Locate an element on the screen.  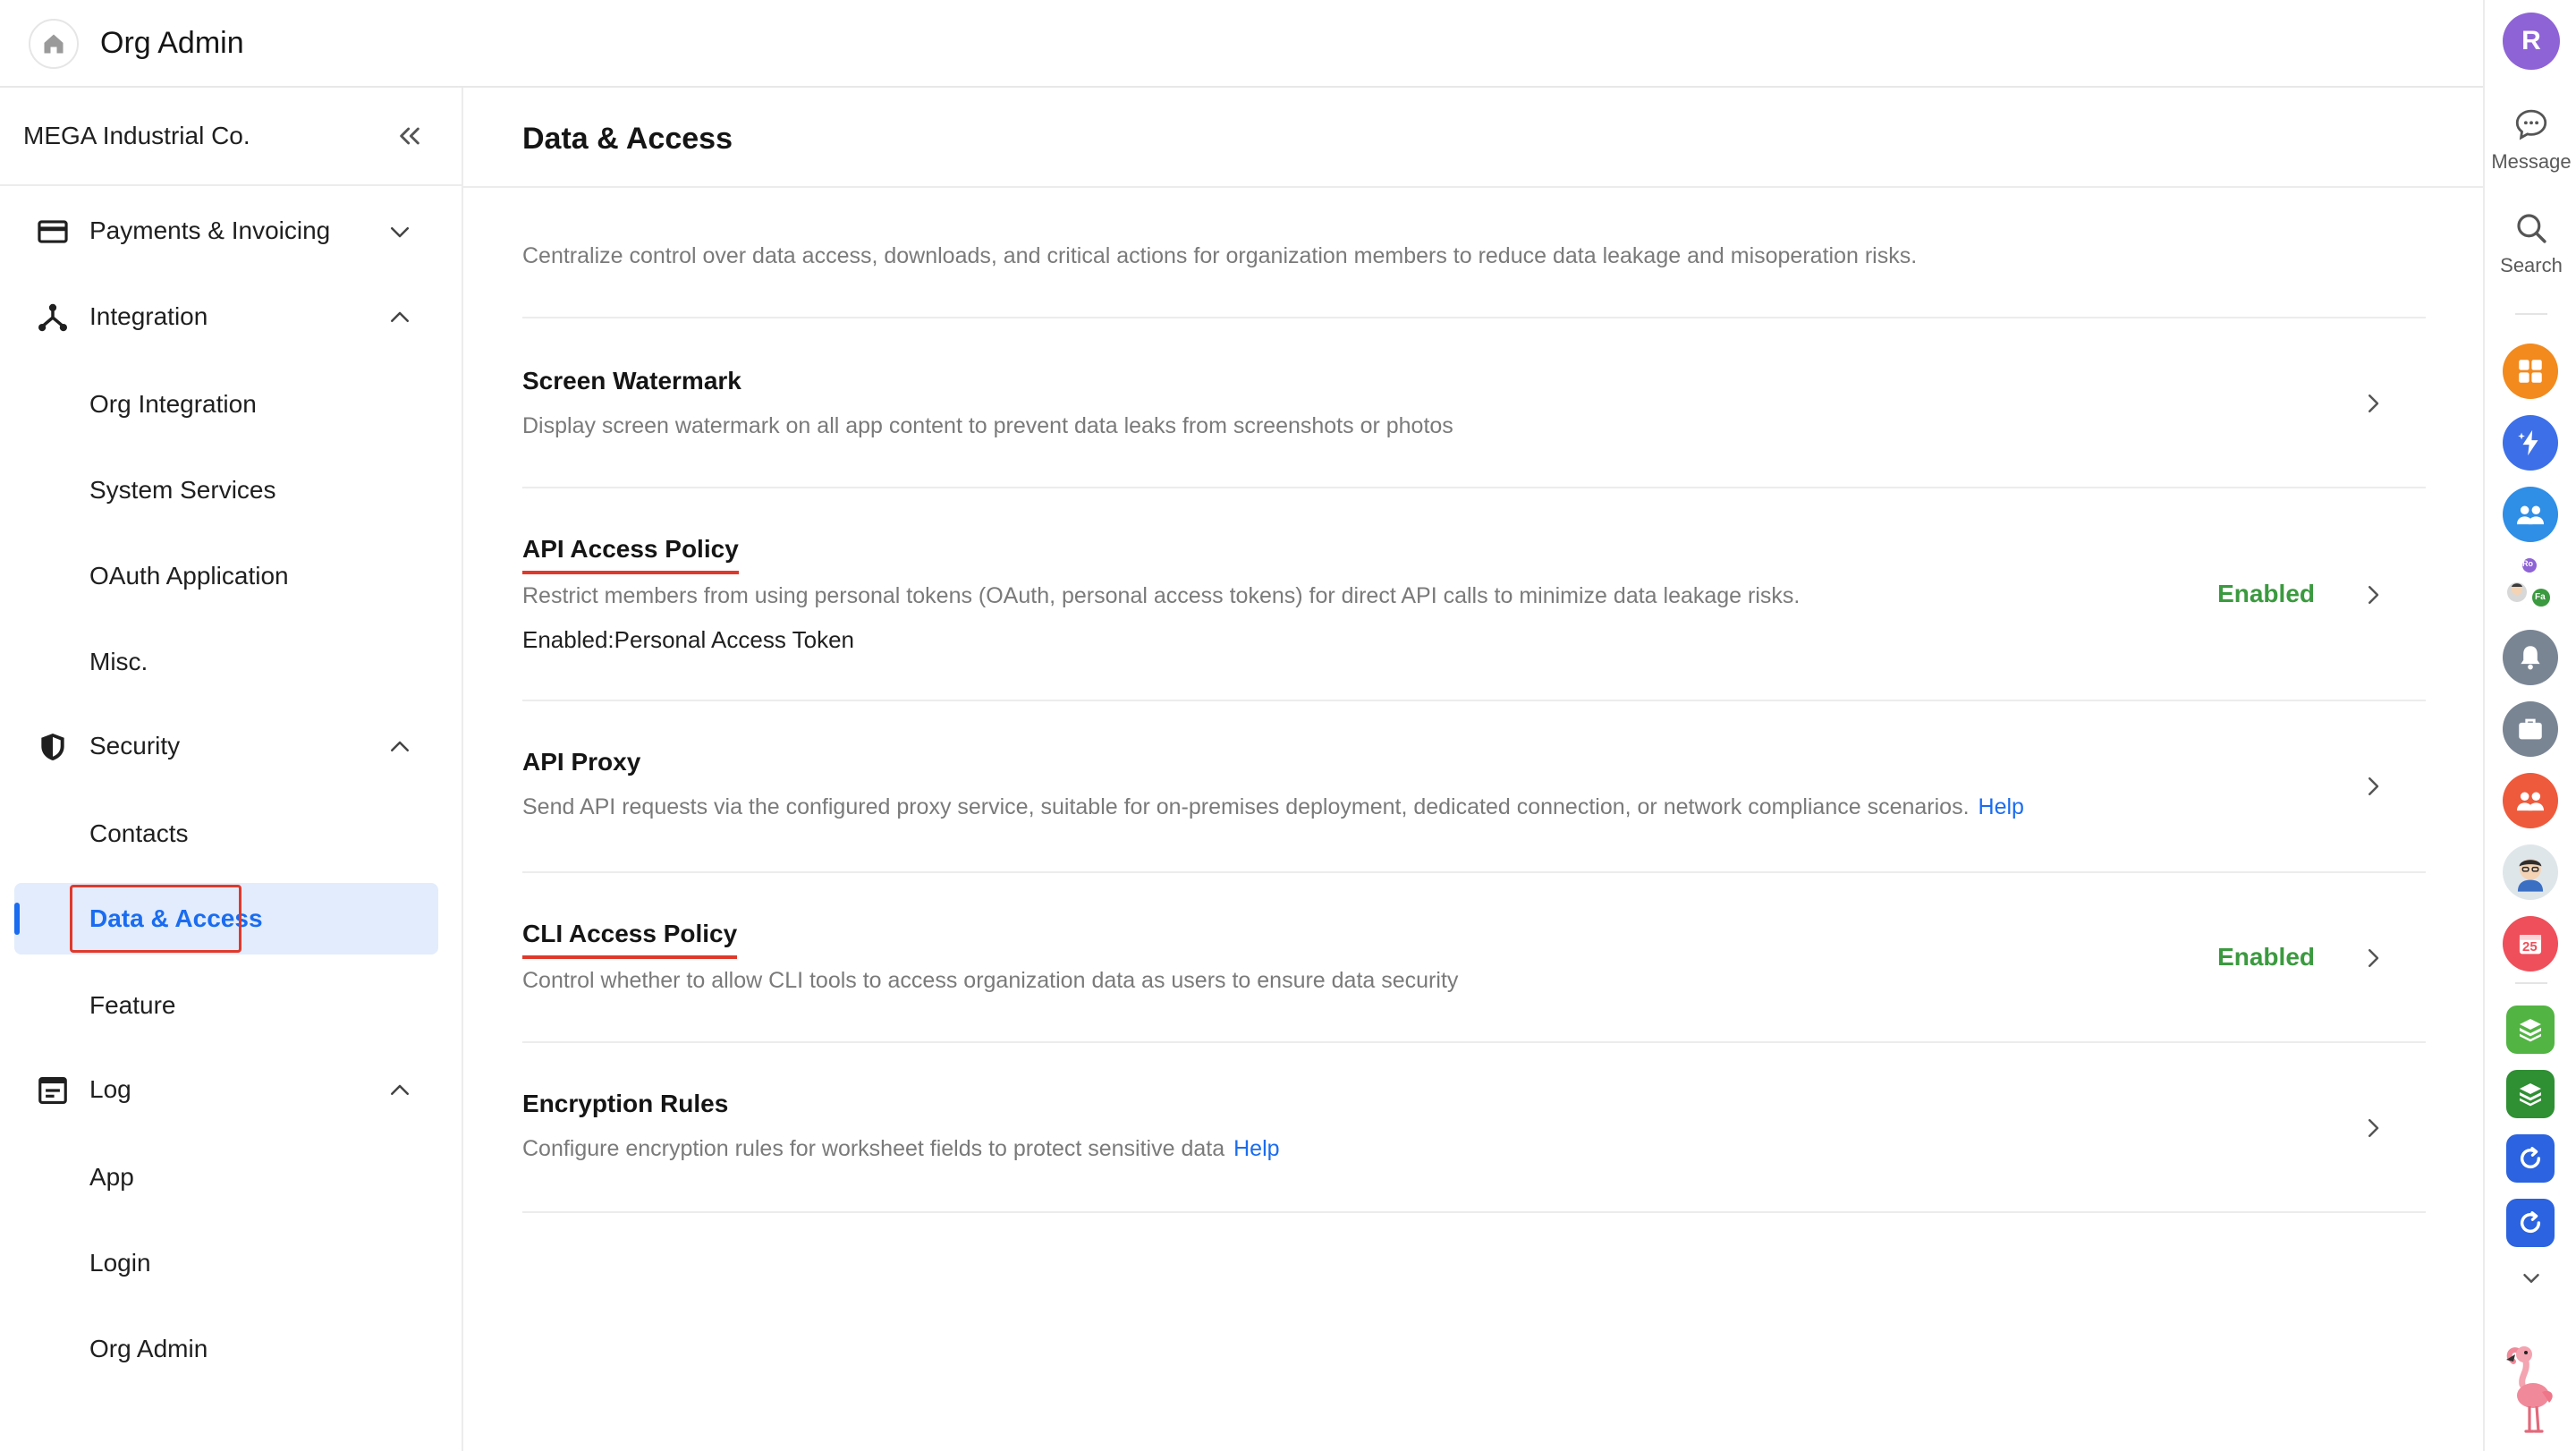
flamingo-mascot is located at coordinates (2530, 1391).